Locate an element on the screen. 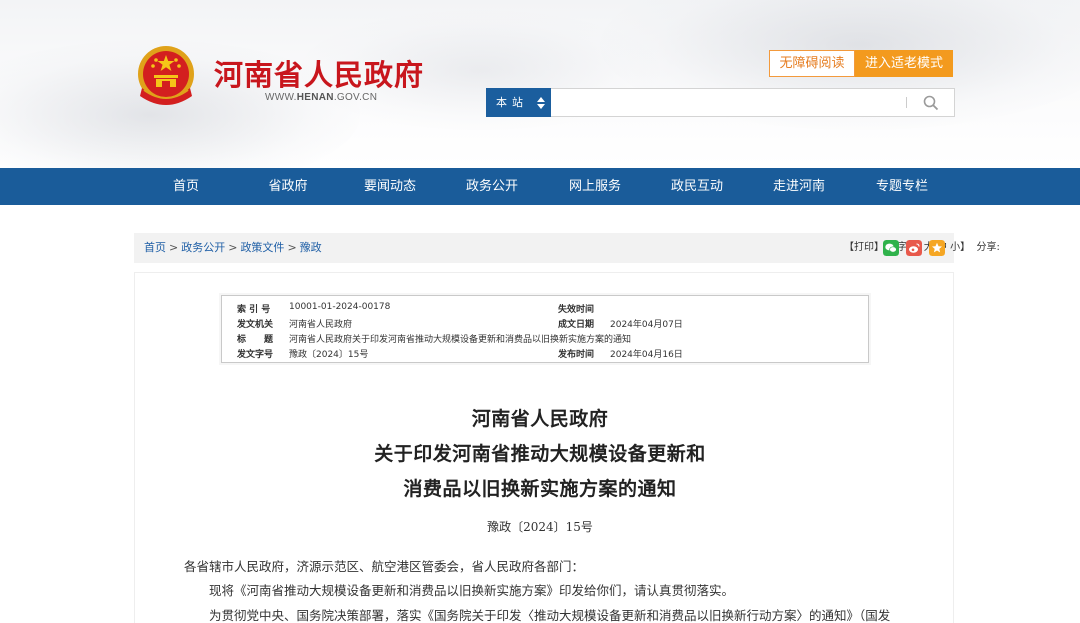 Image resolution: width=1080 pixels, height=623 pixels. meta-publish-value: 2024年04月16日 is located at coordinates (646, 355).